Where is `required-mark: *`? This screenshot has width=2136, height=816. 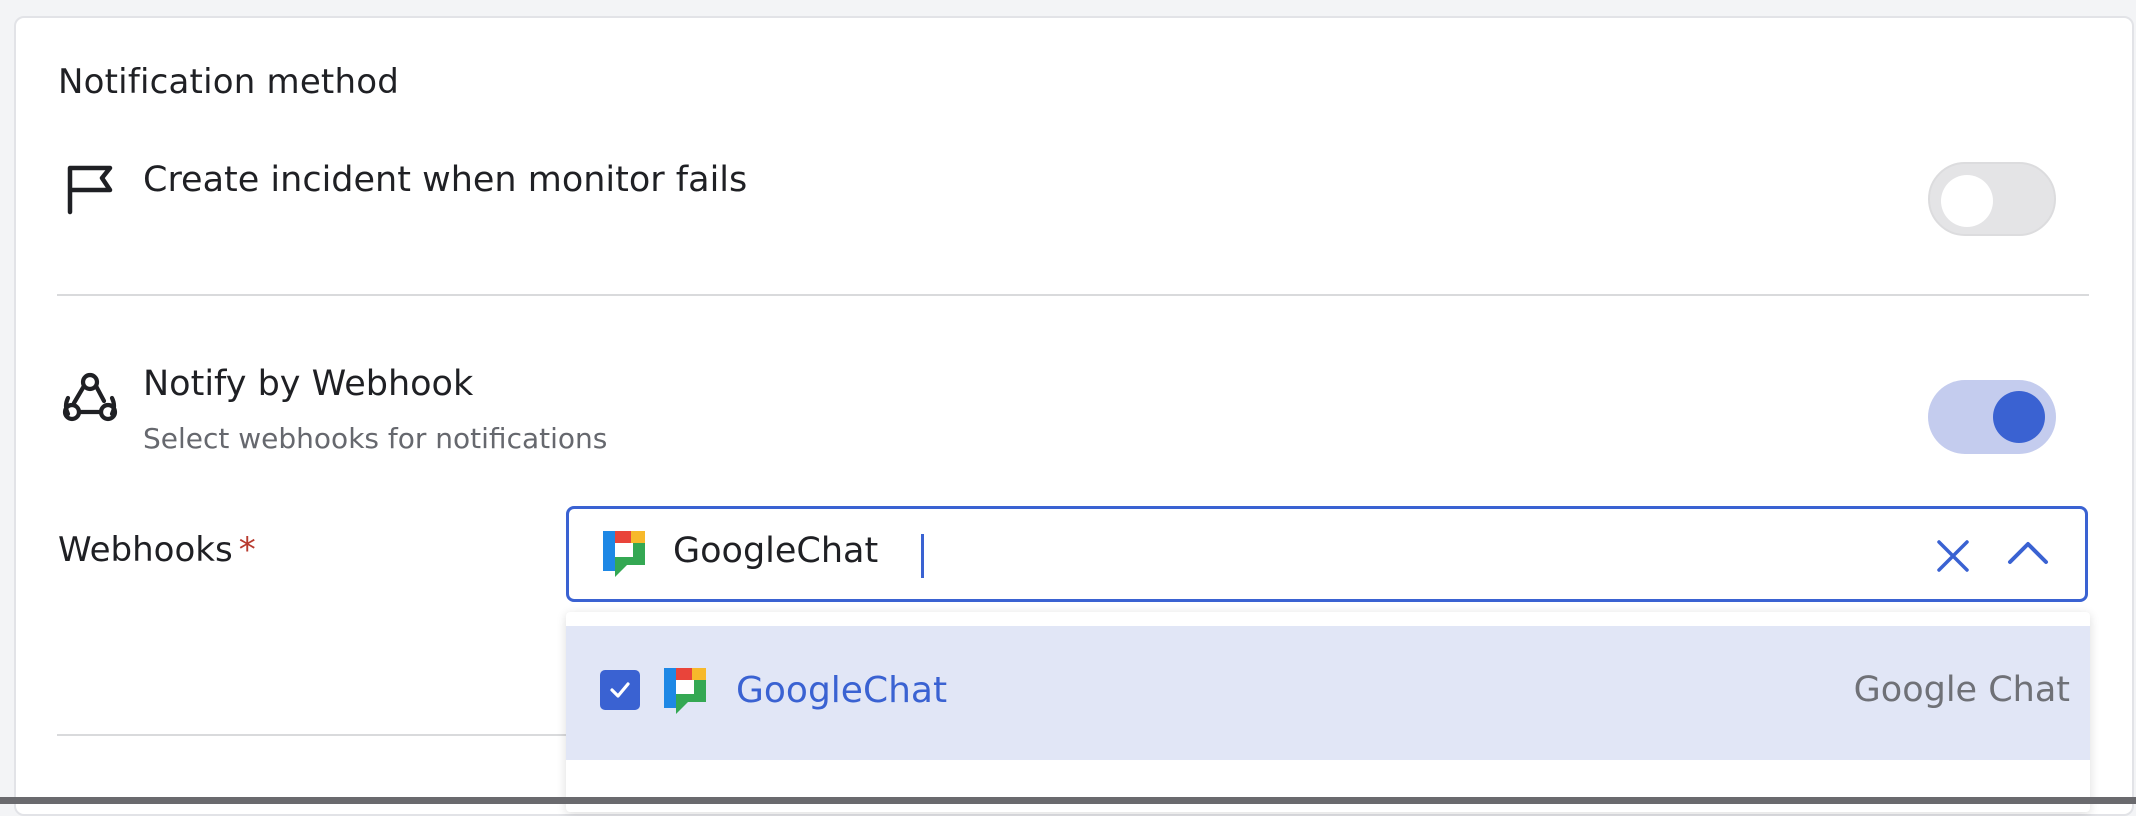
required-mark: * is located at coordinates (247, 550).